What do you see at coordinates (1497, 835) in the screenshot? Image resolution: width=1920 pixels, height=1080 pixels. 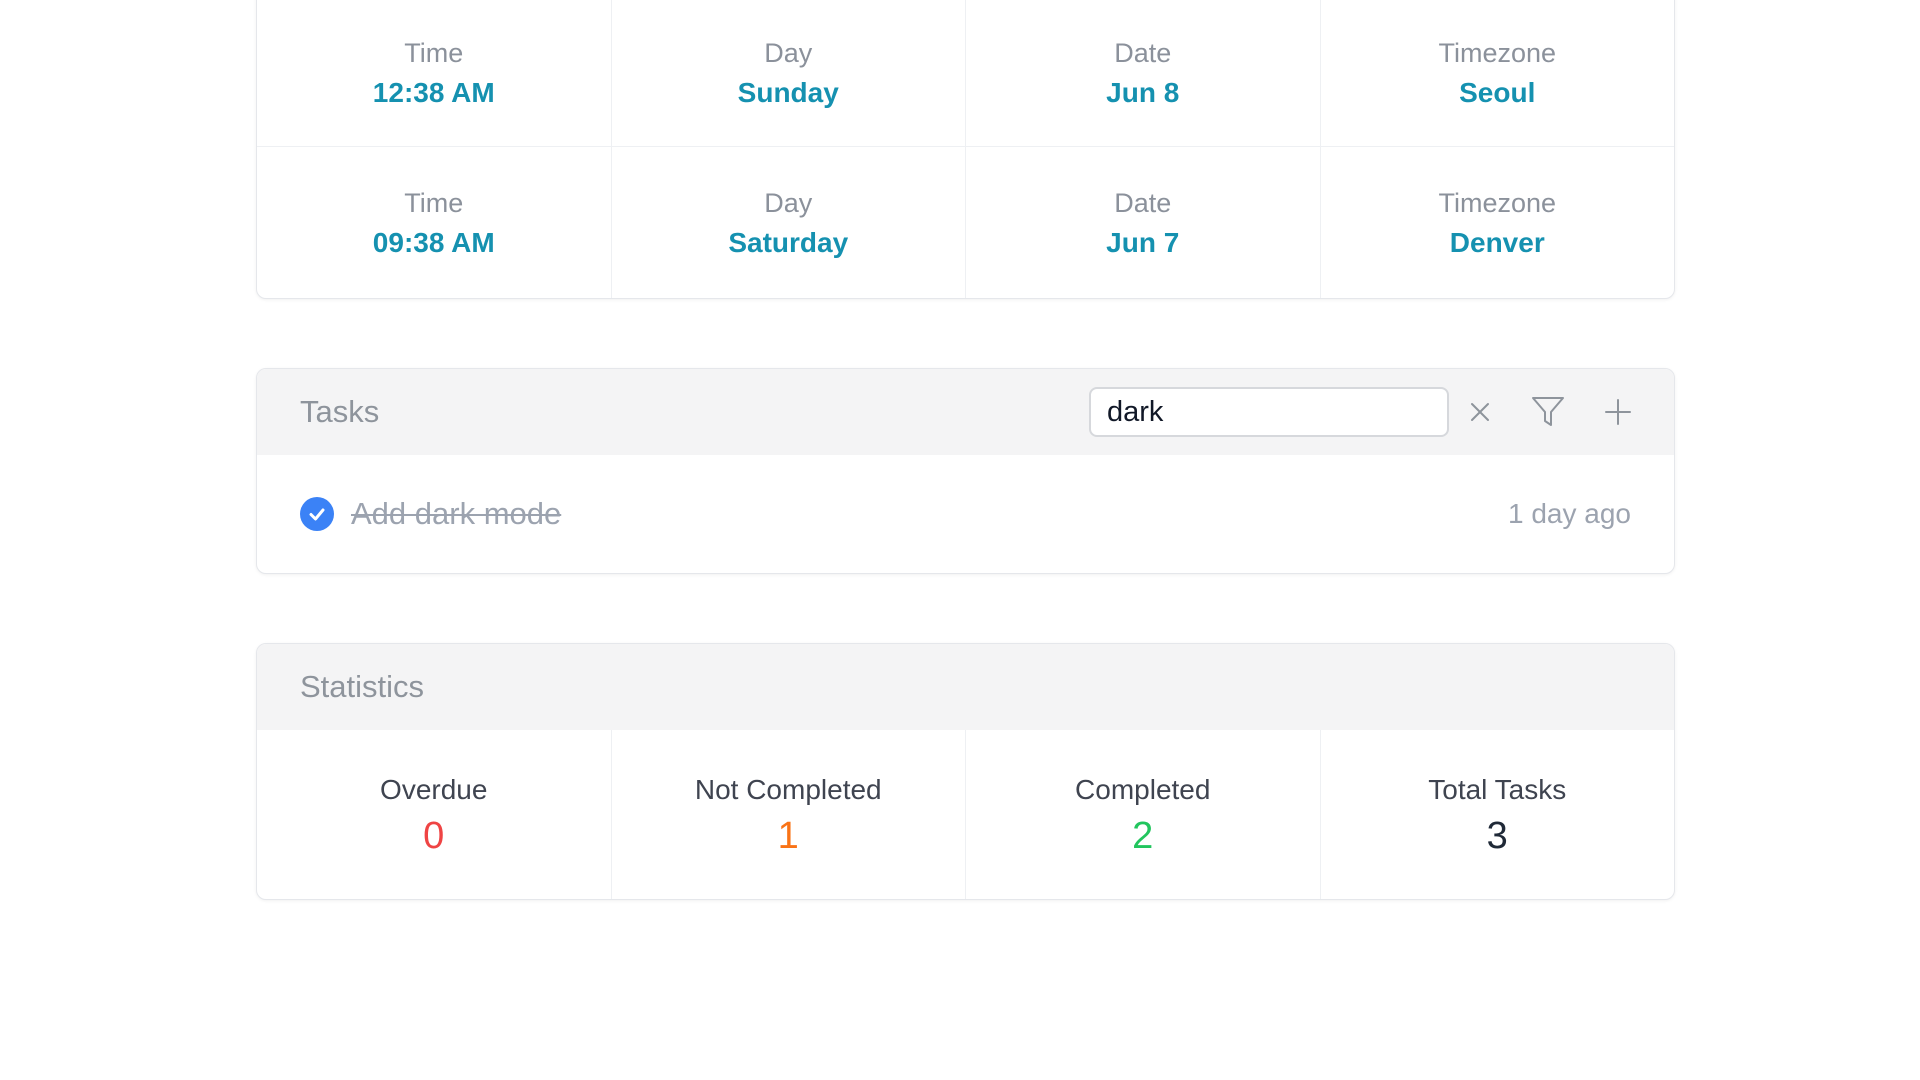 I see `stat-value: 3` at bounding box center [1497, 835].